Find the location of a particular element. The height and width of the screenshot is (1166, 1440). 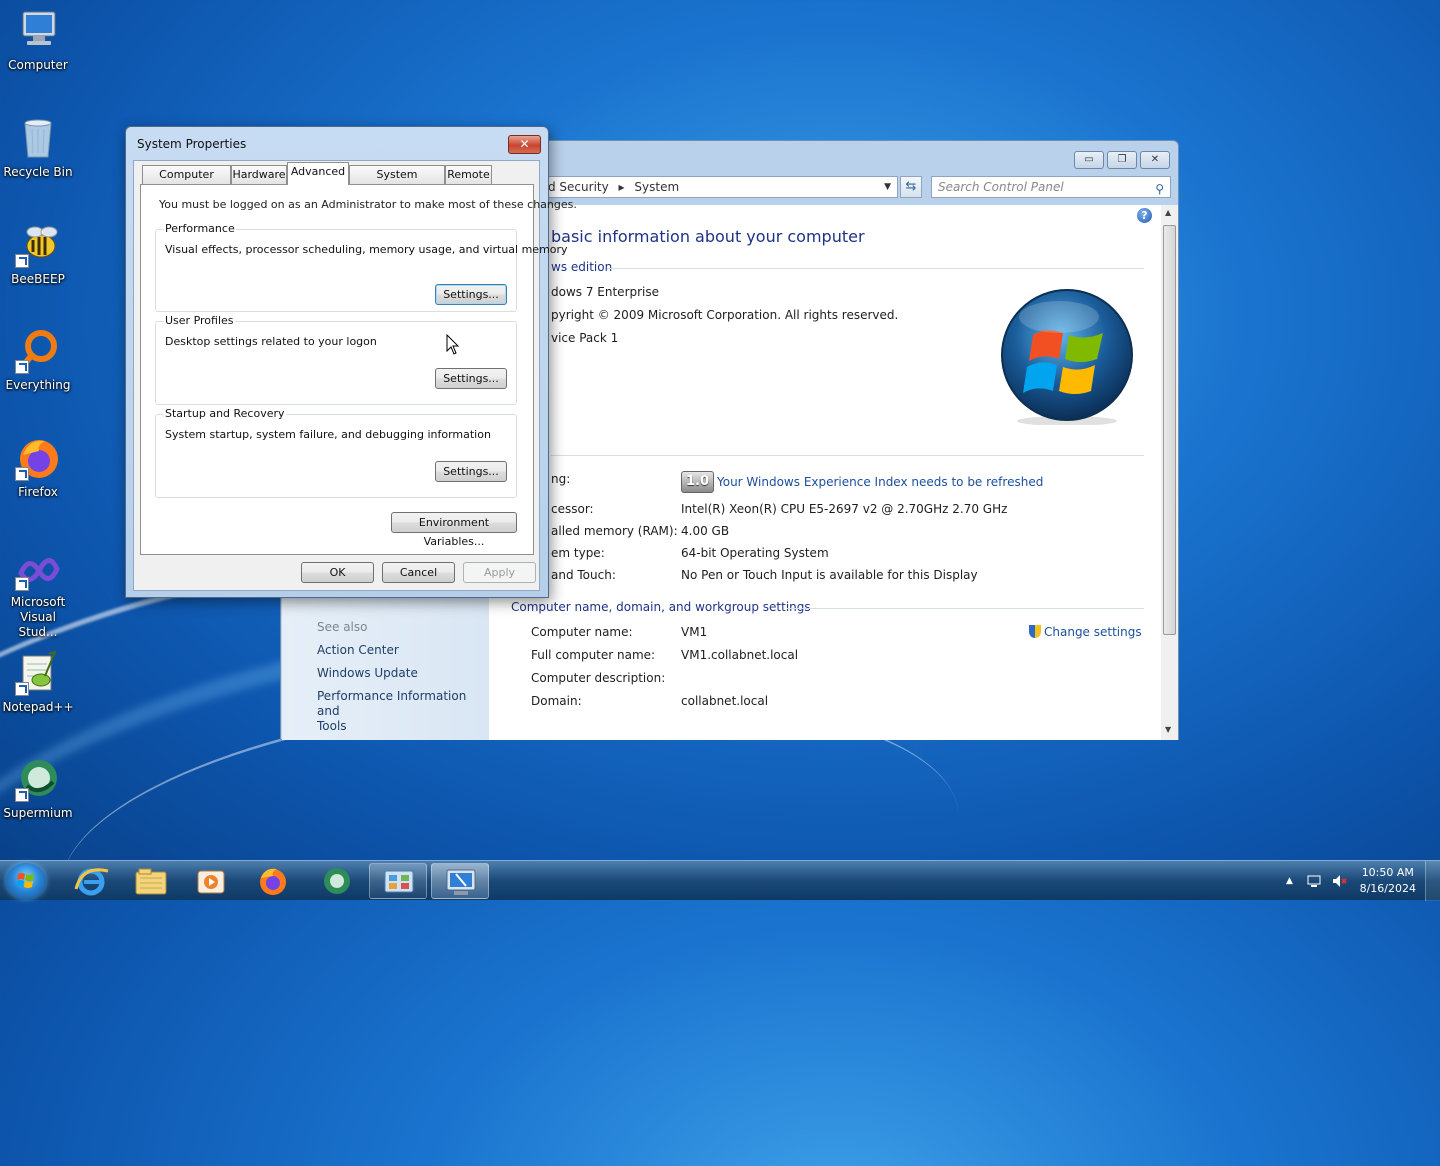

scroll-up-icon: ▲ is located at coordinates (1168, 212).